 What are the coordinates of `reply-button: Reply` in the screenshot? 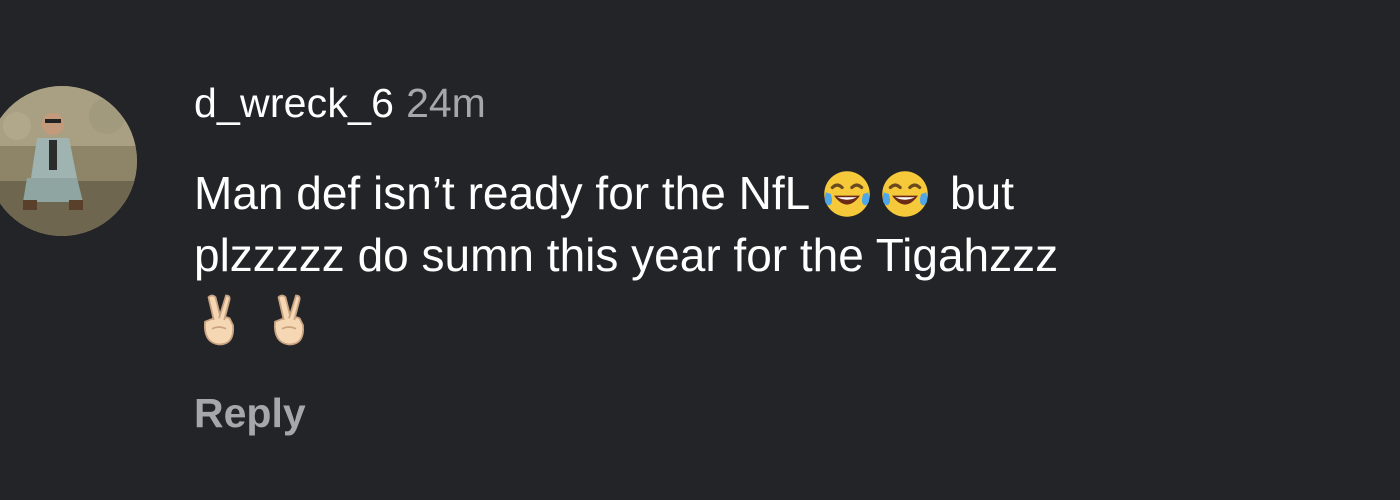 It's located at (250, 413).